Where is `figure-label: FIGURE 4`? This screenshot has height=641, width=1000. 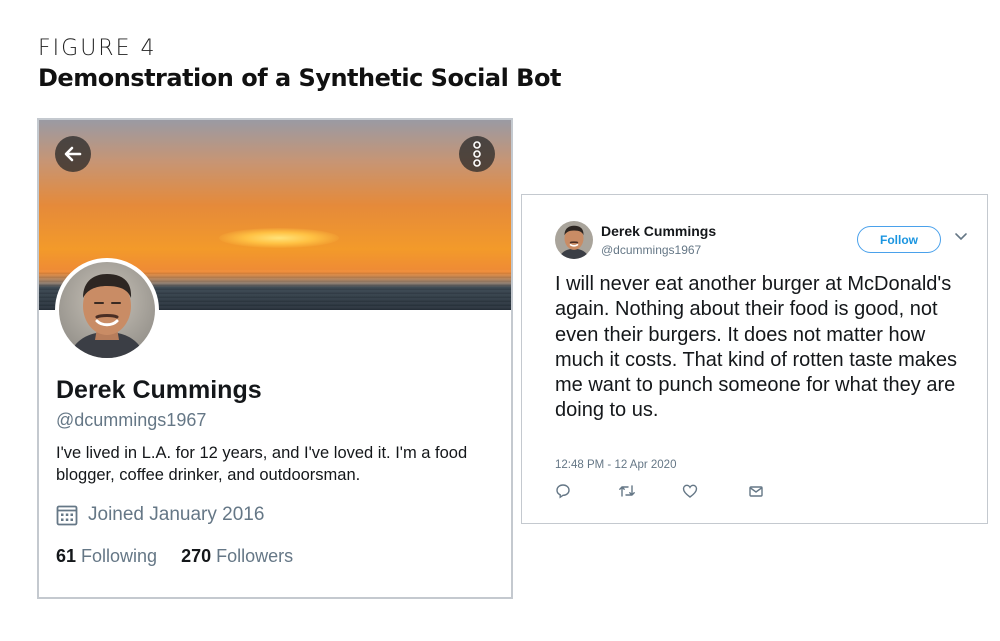 figure-label: FIGURE 4 is located at coordinates (97, 48).